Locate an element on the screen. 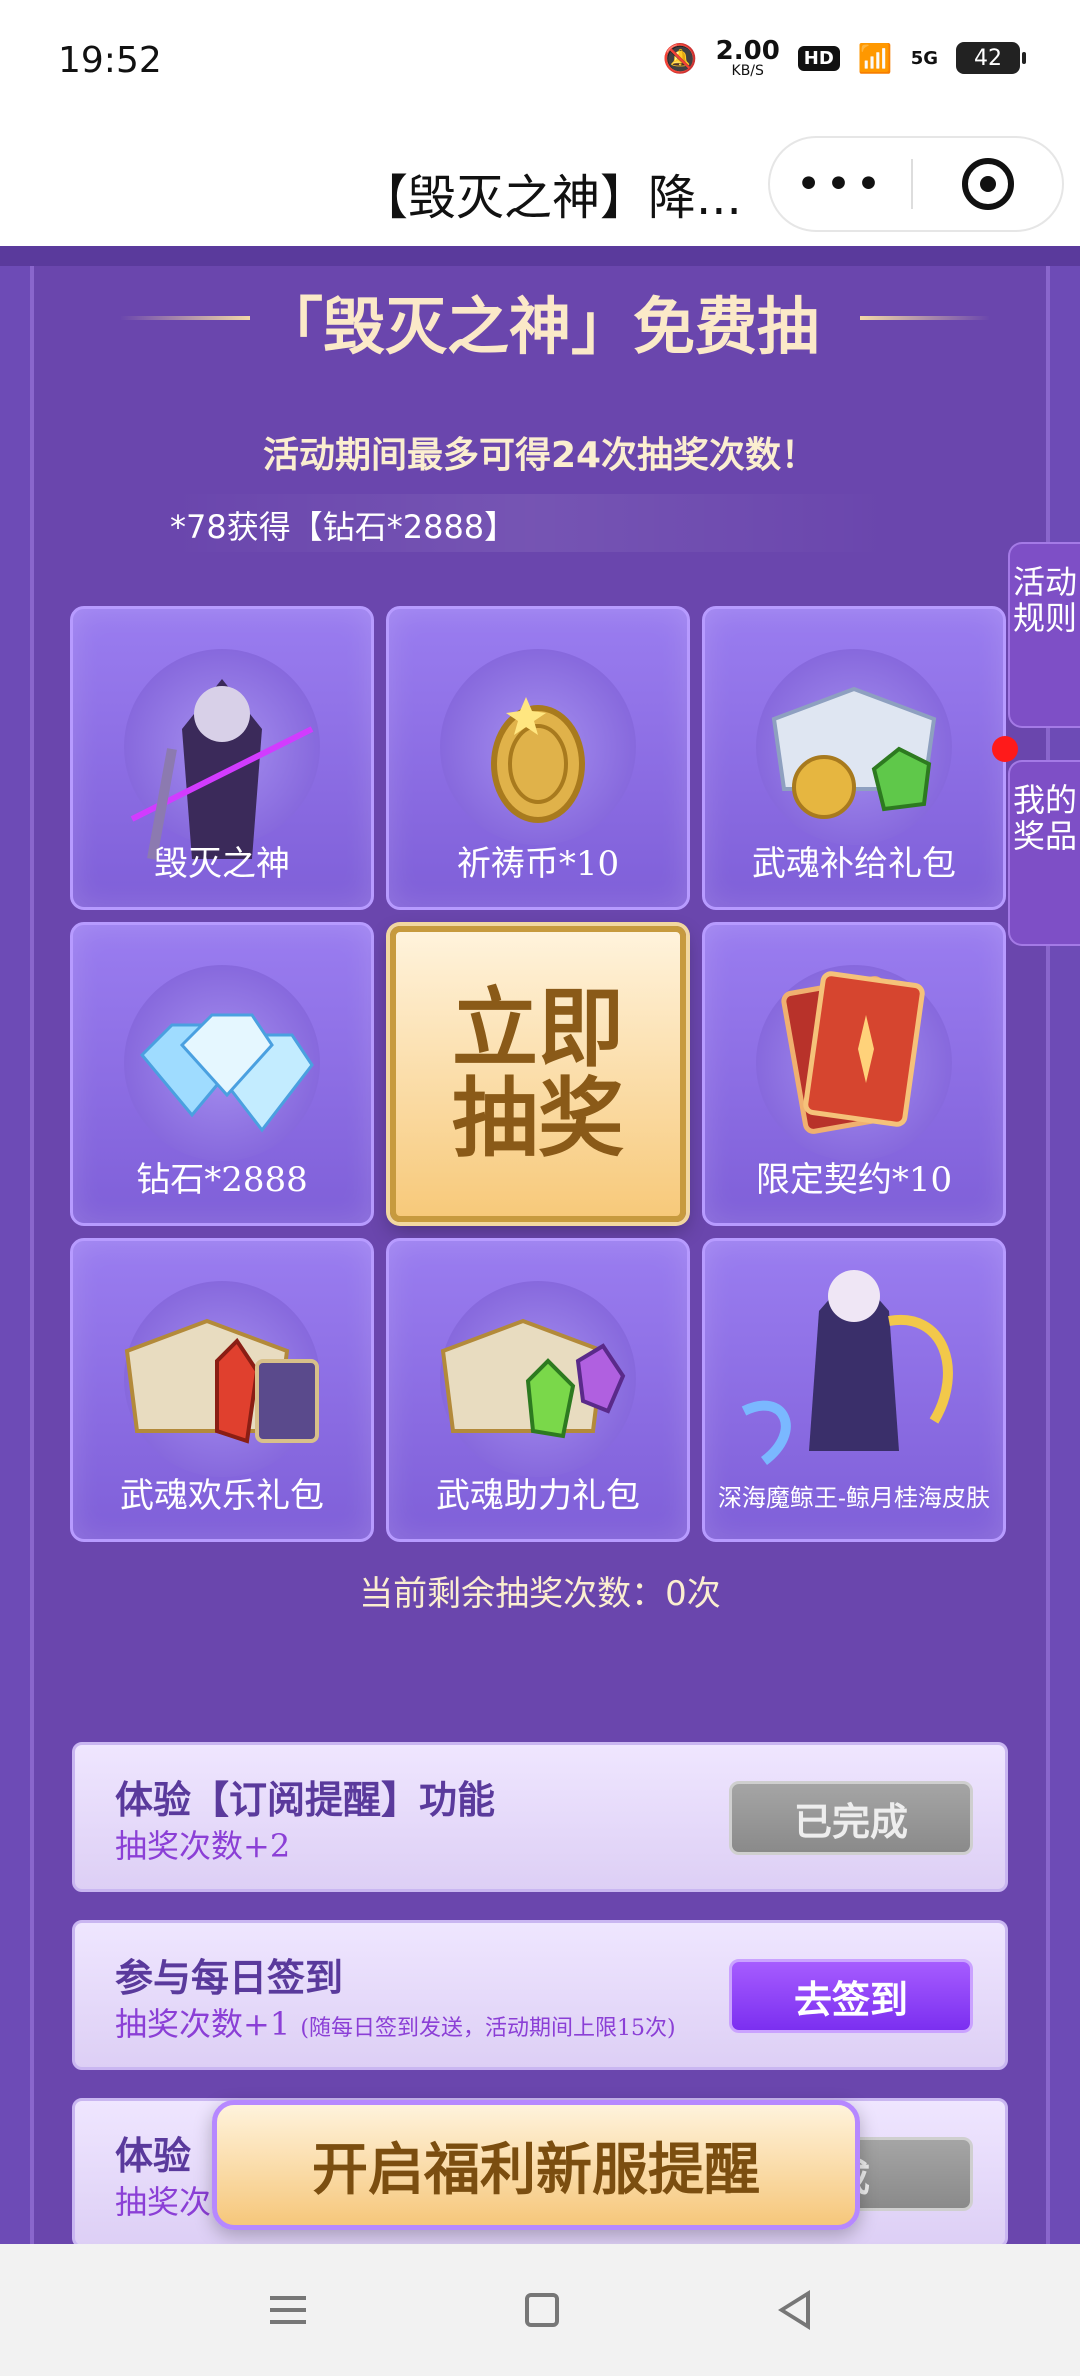 Image resolution: width=1080 pixels, height=2376 pixels. prize-cell: 武魂助力礼包 is located at coordinates (538, 1390).